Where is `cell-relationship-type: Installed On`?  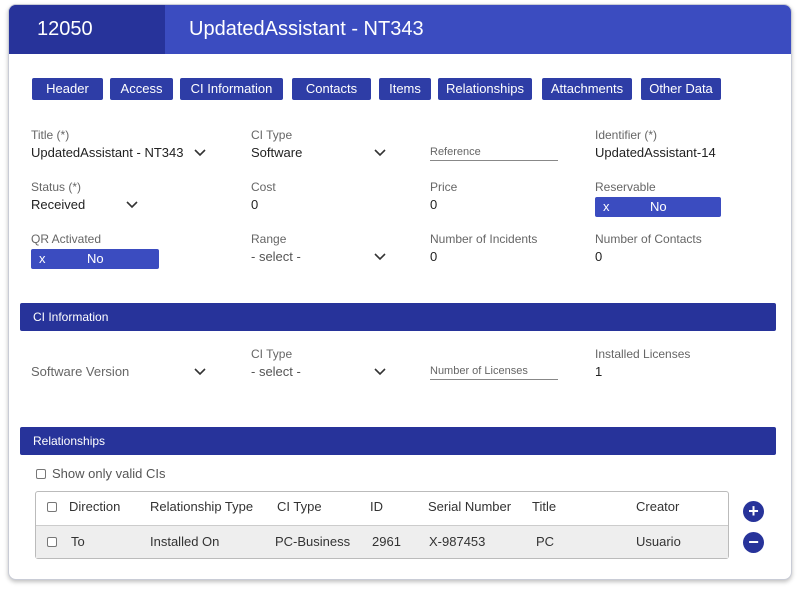 cell-relationship-type: Installed On is located at coordinates (185, 541).